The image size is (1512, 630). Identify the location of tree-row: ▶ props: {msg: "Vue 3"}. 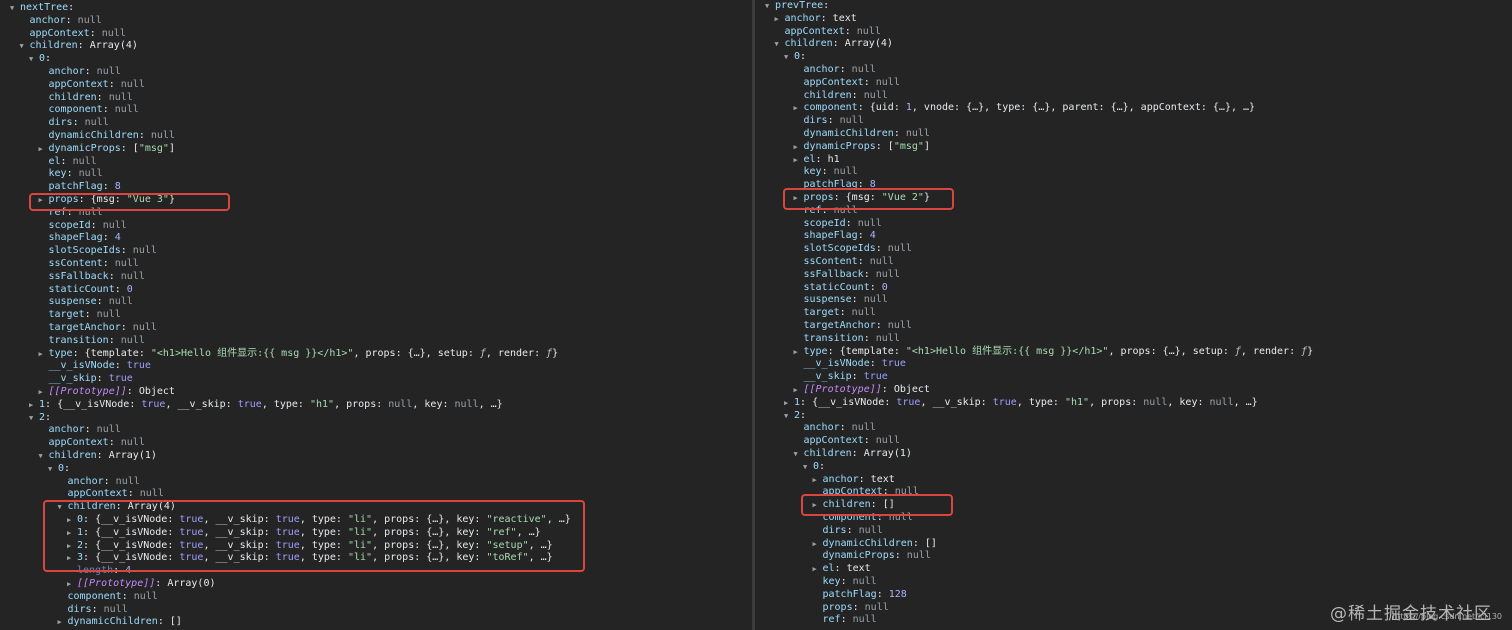
(107, 200).